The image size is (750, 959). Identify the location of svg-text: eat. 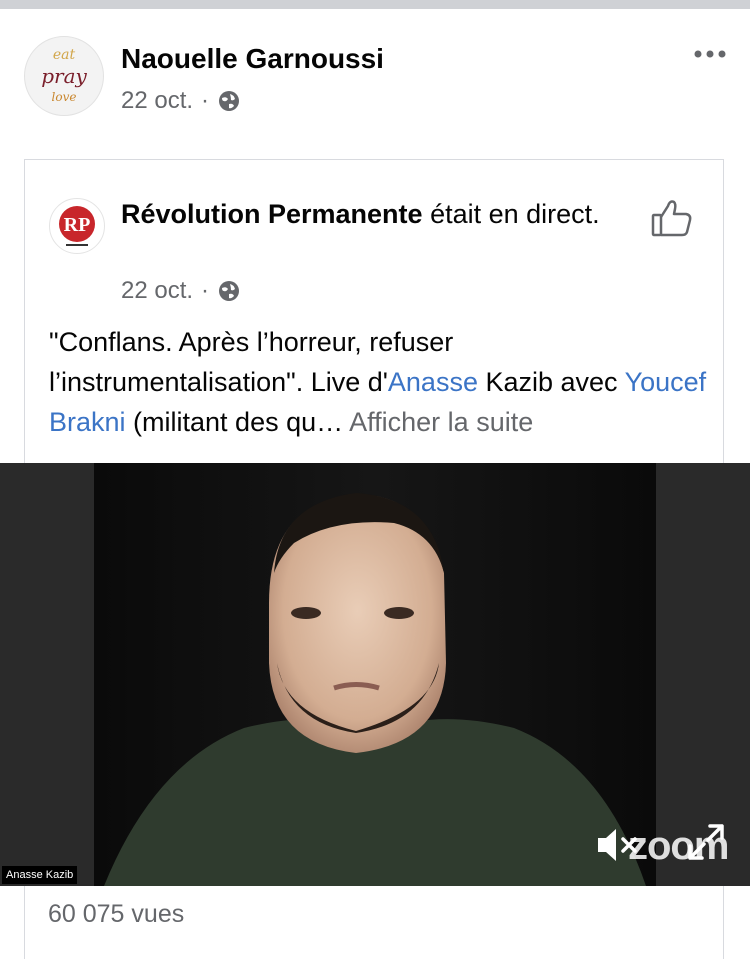
(64, 55).